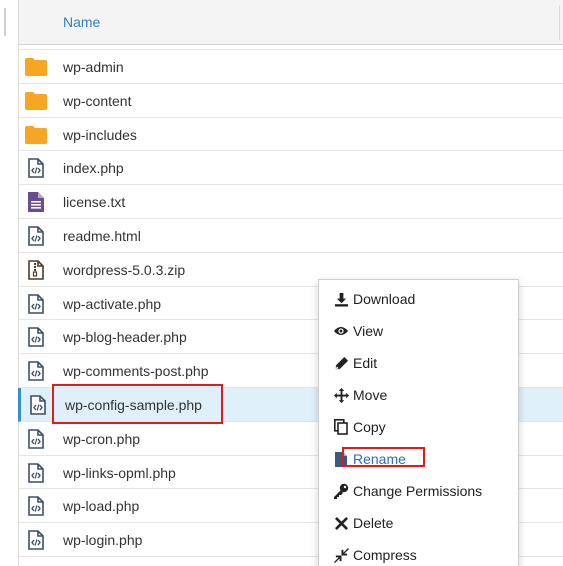  What do you see at coordinates (384, 299) in the screenshot?
I see `menu-item-label: Download` at bounding box center [384, 299].